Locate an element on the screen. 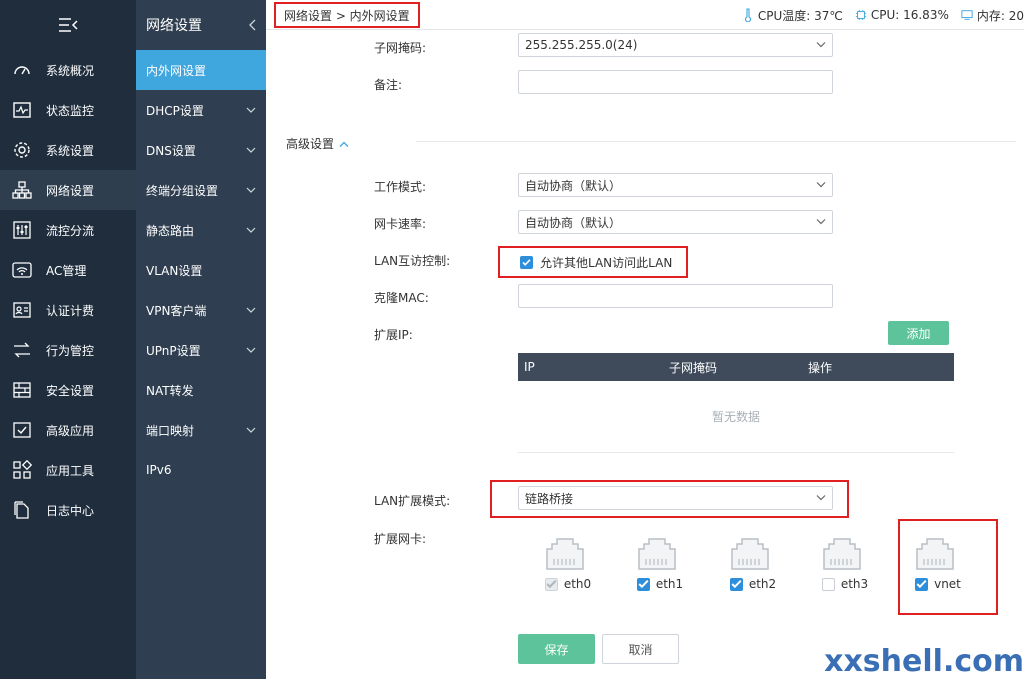 The image size is (1024, 679). memory-value: 内存: 20 is located at coordinates (1000, 15).